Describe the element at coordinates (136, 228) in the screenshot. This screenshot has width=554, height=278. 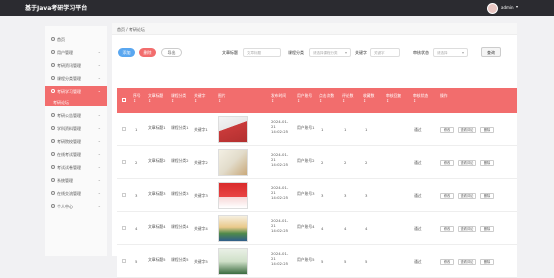
I see `cell-no: 4` at that location.